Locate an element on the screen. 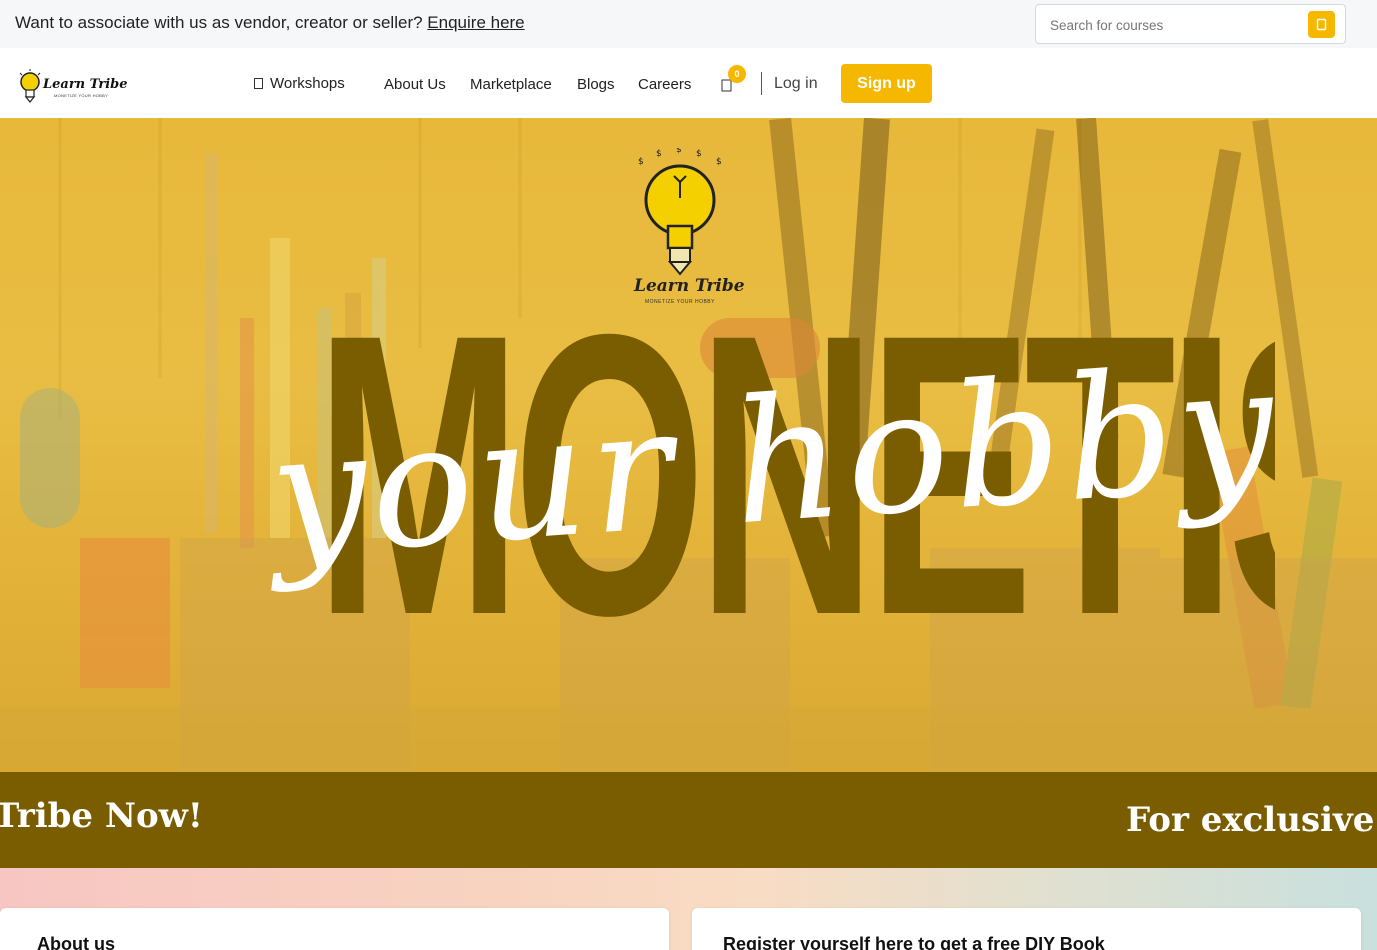 This screenshot has height=950, width=1377. marquee-item-2: For exclusive w is located at coordinates (1251, 820).